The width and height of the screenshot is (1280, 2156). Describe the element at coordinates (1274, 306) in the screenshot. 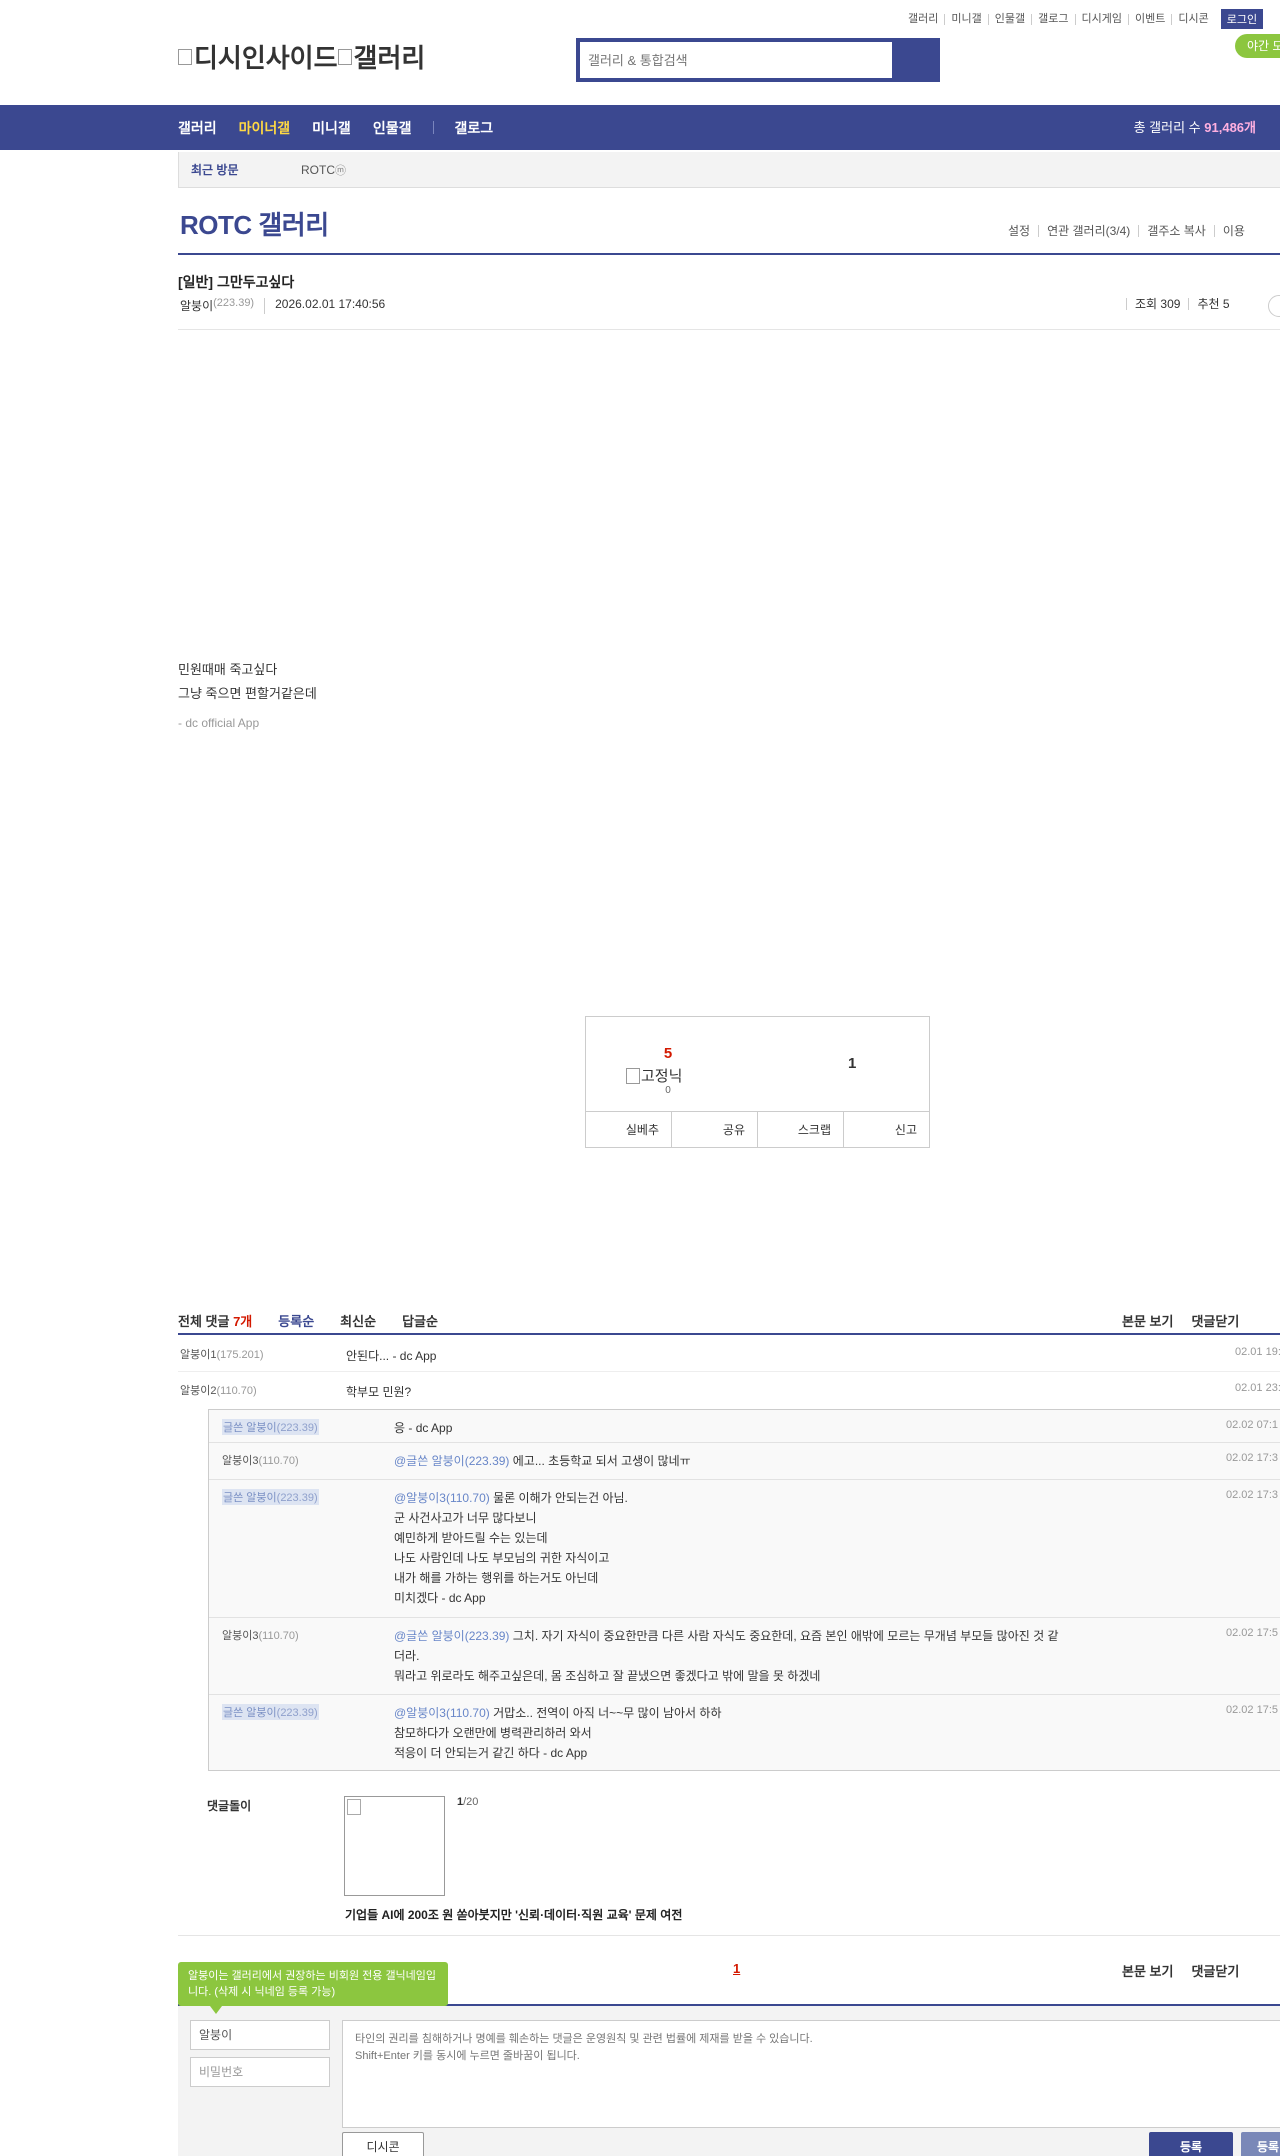

I see `post-option-button` at that location.